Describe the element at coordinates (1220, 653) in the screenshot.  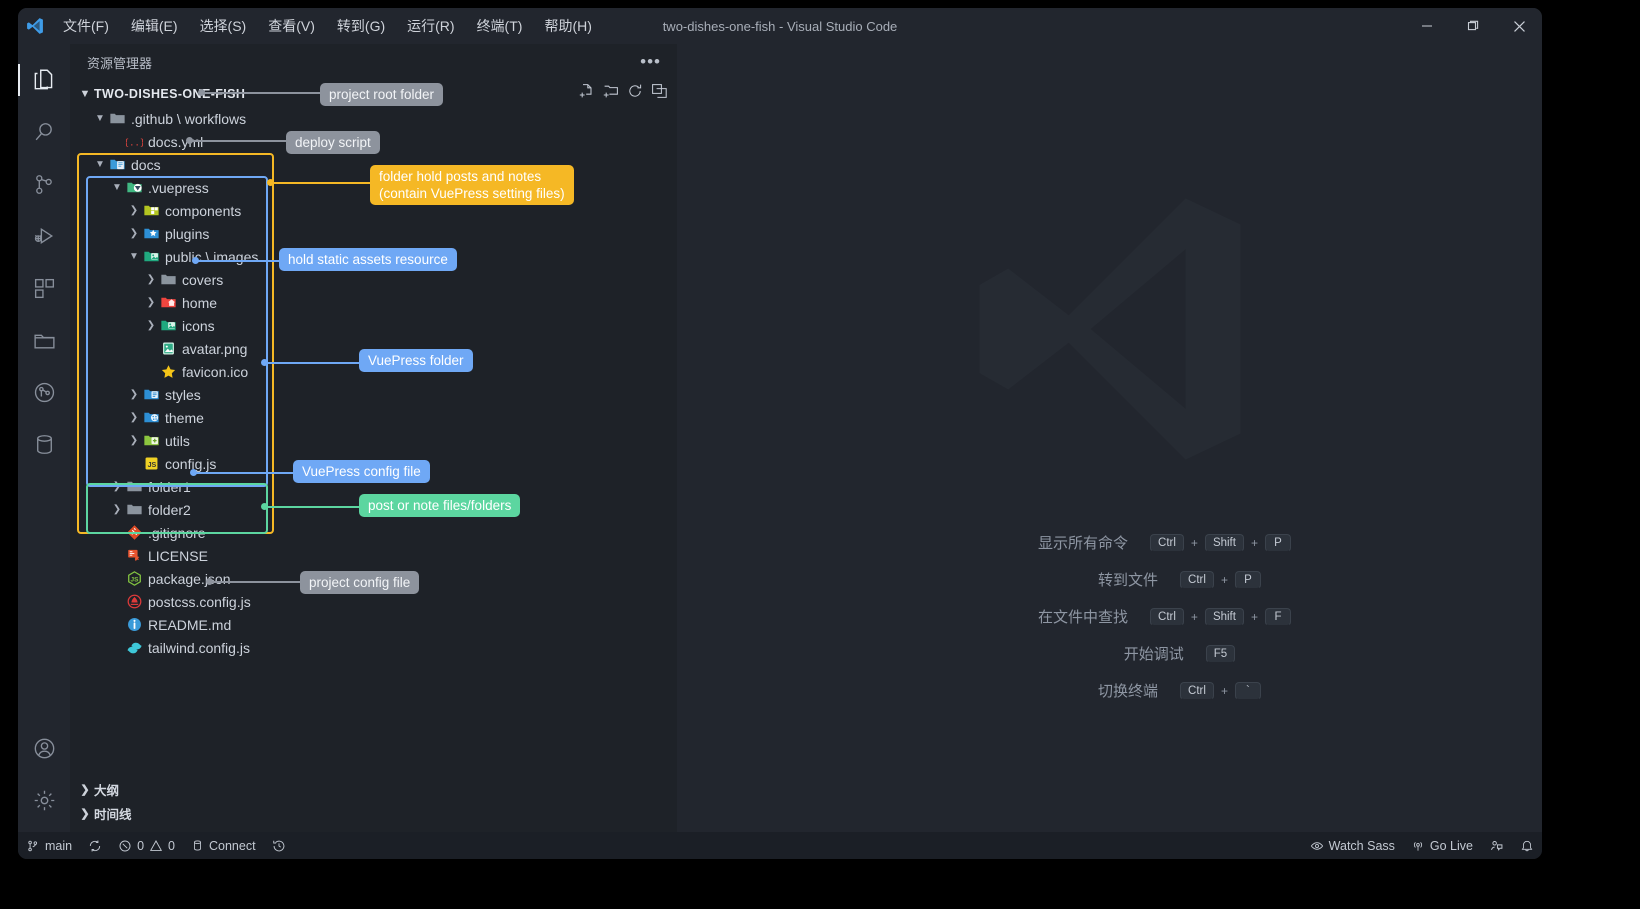
I see `shortcut-keys: F5` at that location.